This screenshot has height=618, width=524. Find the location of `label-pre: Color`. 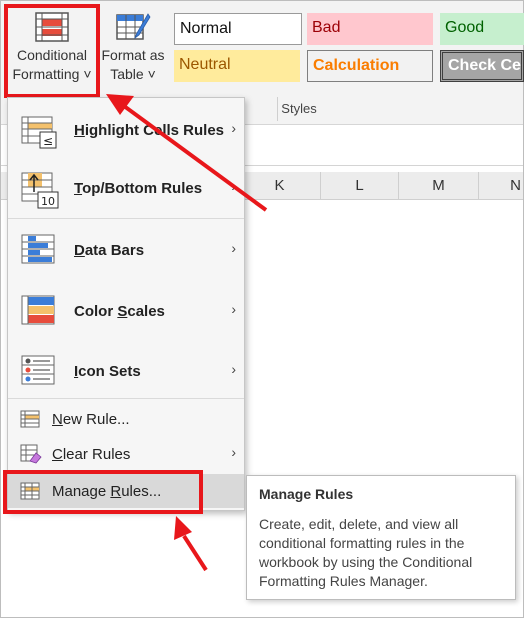

label-pre: Color is located at coordinates (96, 311).